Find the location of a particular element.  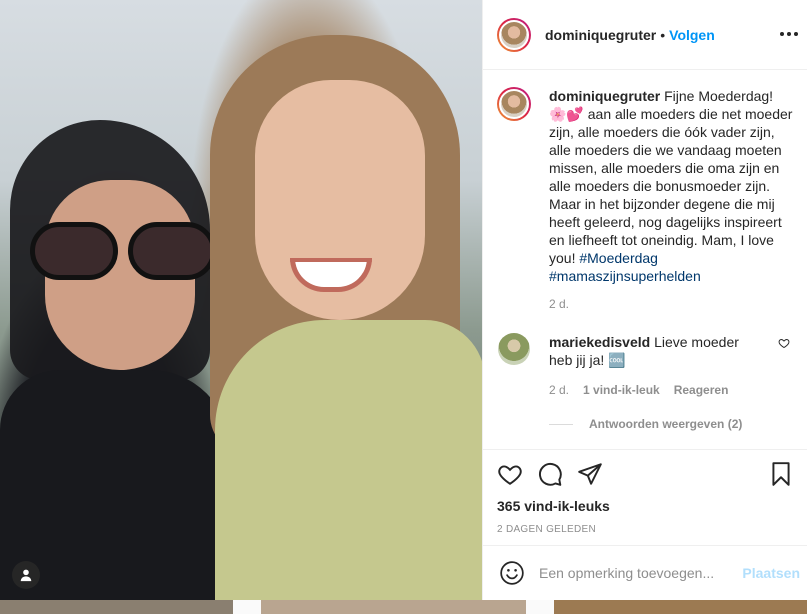

comment-avatar is located at coordinates (514, 349).